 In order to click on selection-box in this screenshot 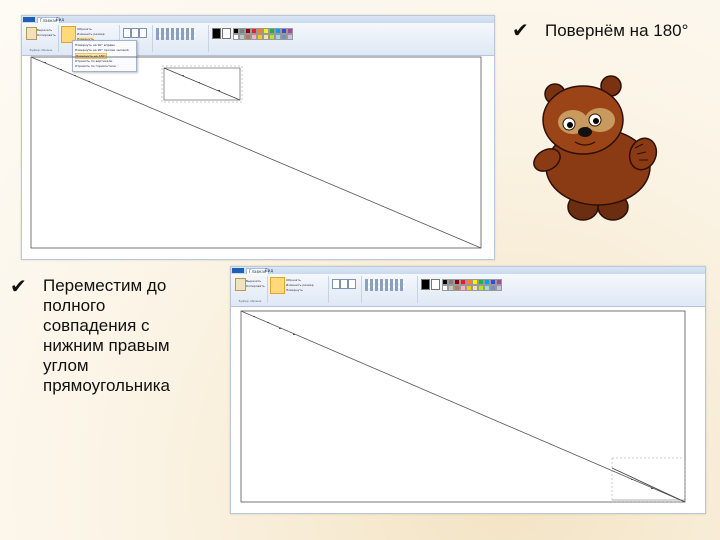, I will do `click(648, 480)`.